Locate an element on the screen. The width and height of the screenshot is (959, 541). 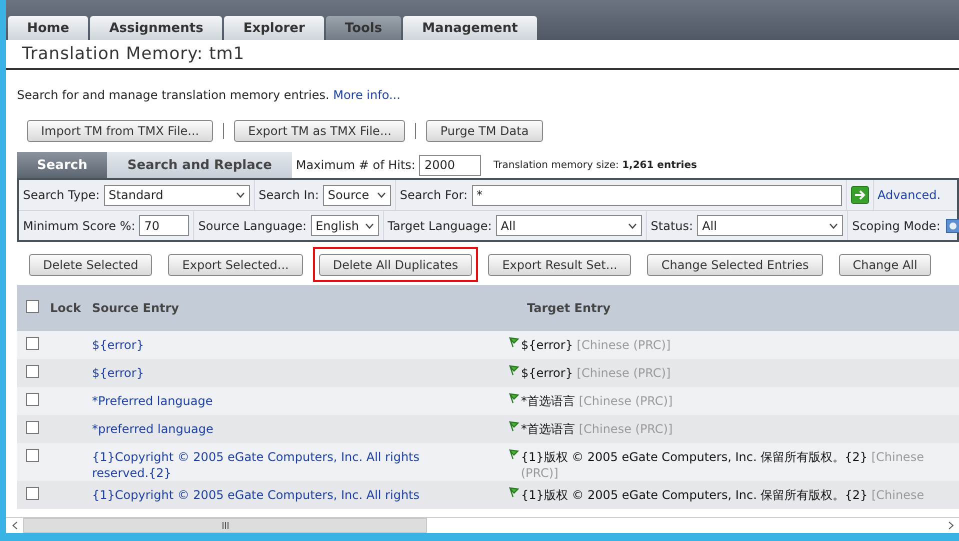
nav-tab: Assignments is located at coordinates (156, 28).